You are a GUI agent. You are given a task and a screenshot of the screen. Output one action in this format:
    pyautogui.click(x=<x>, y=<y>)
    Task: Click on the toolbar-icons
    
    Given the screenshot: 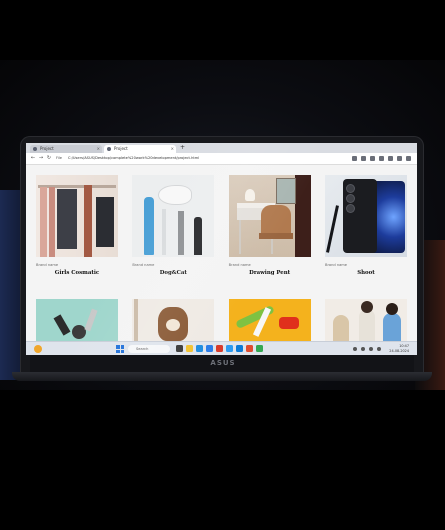 What is the action you would take?
    pyautogui.click(x=381, y=158)
    